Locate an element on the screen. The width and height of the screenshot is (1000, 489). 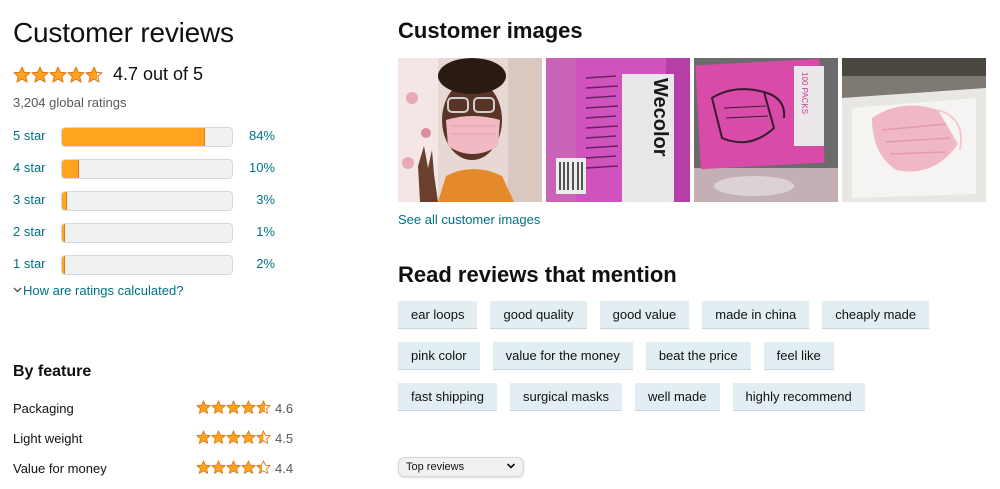
feature-label: Light weight is located at coordinates (48, 438).